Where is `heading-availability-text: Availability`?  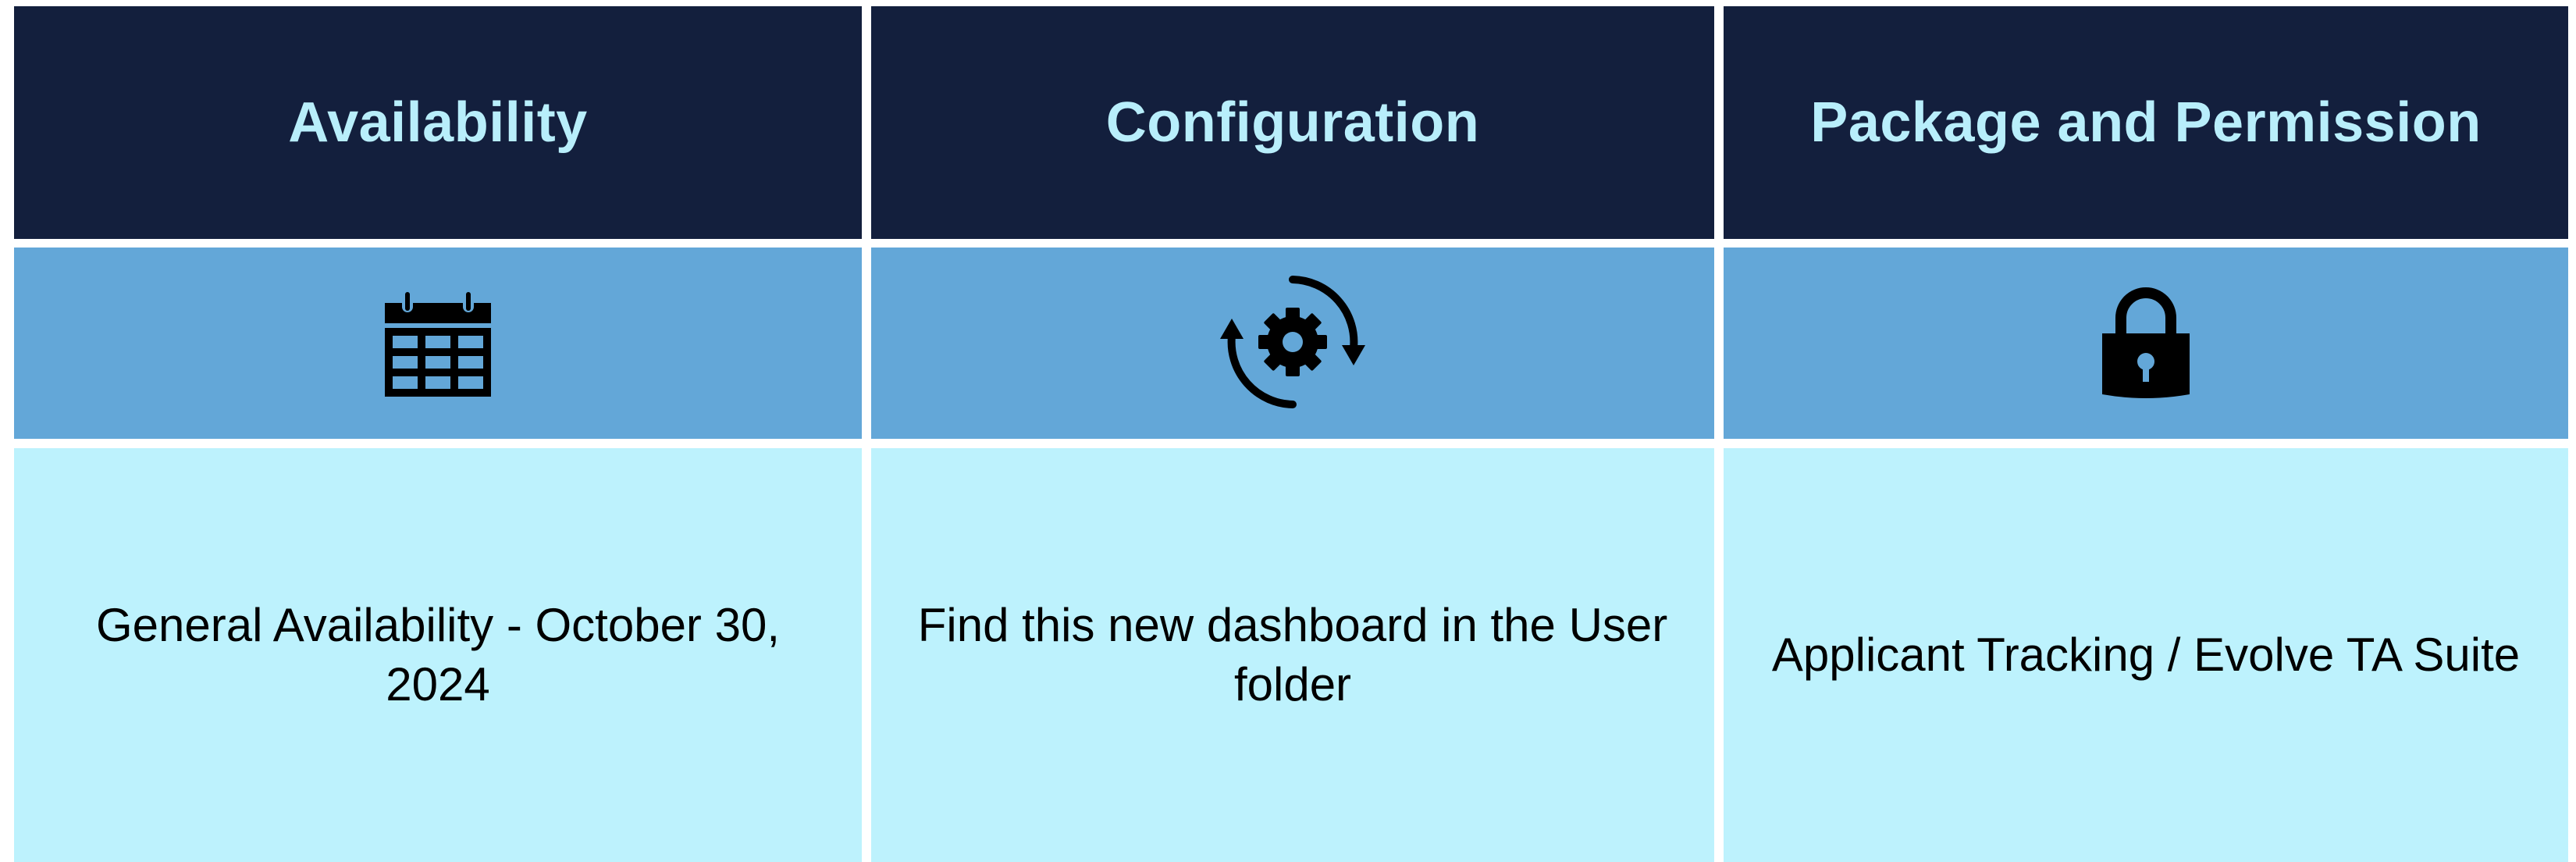 heading-availability-text: Availability is located at coordinates (438, 123).